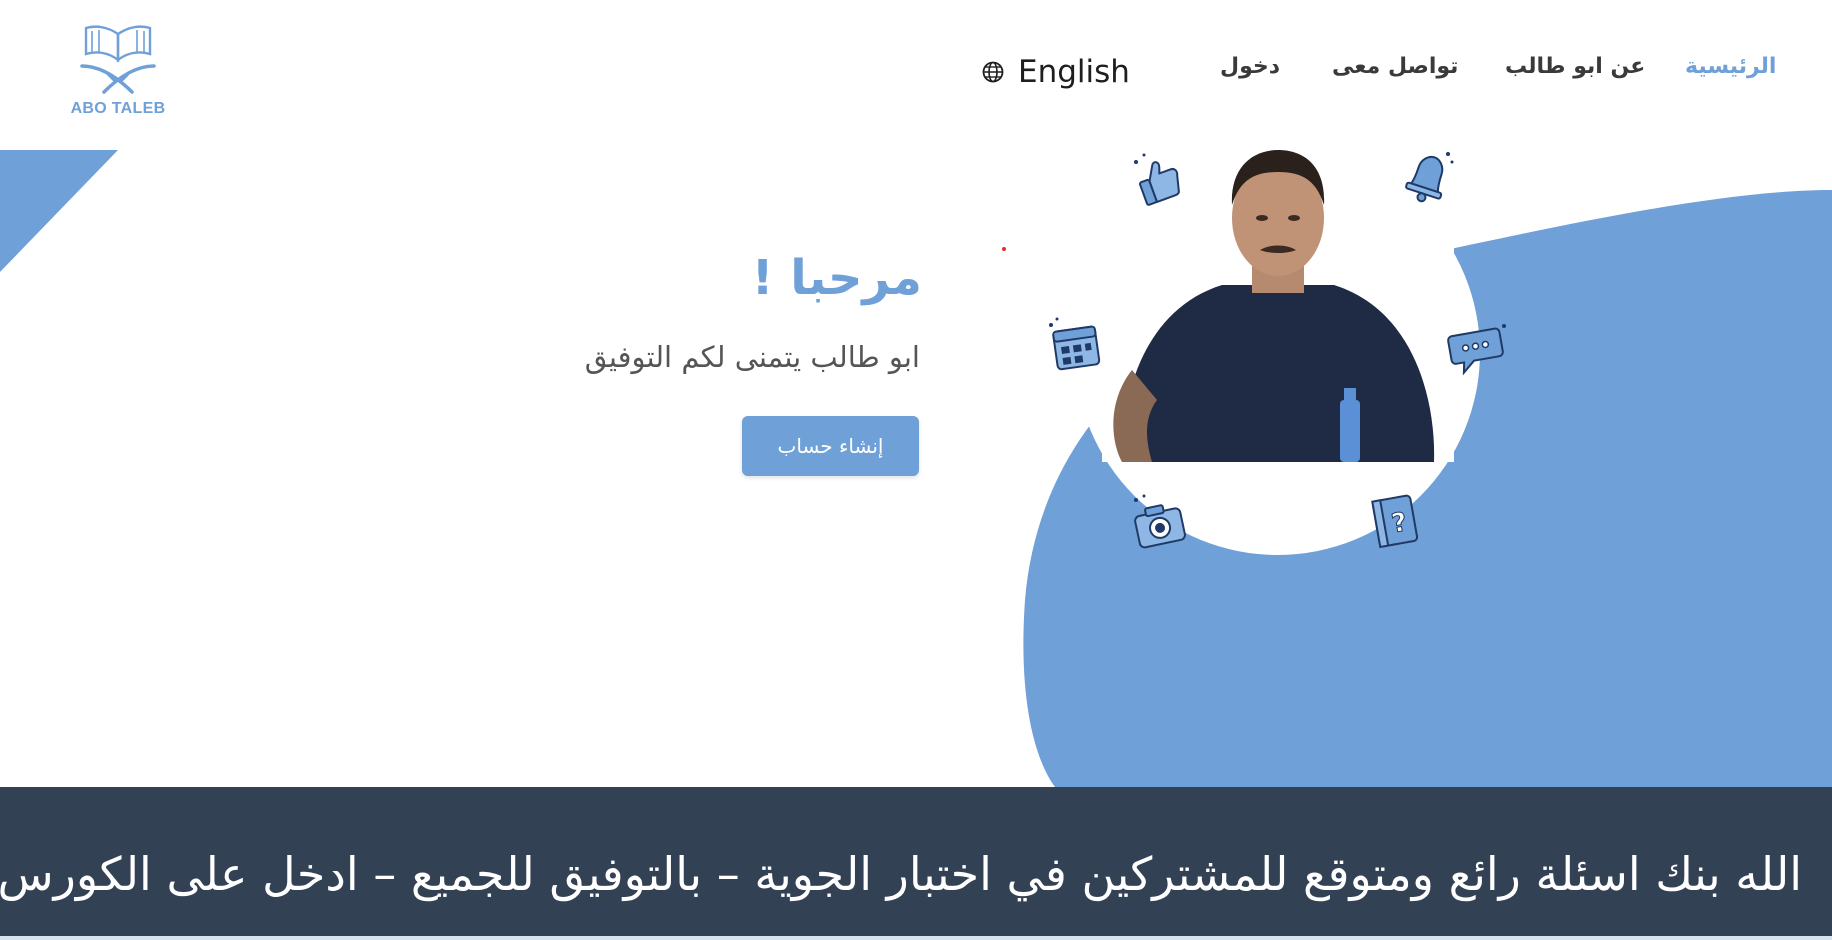 The height and width of the screenshot is (940, 1832). I want to click on hero-title: مرحبا !, so click(836, 278).